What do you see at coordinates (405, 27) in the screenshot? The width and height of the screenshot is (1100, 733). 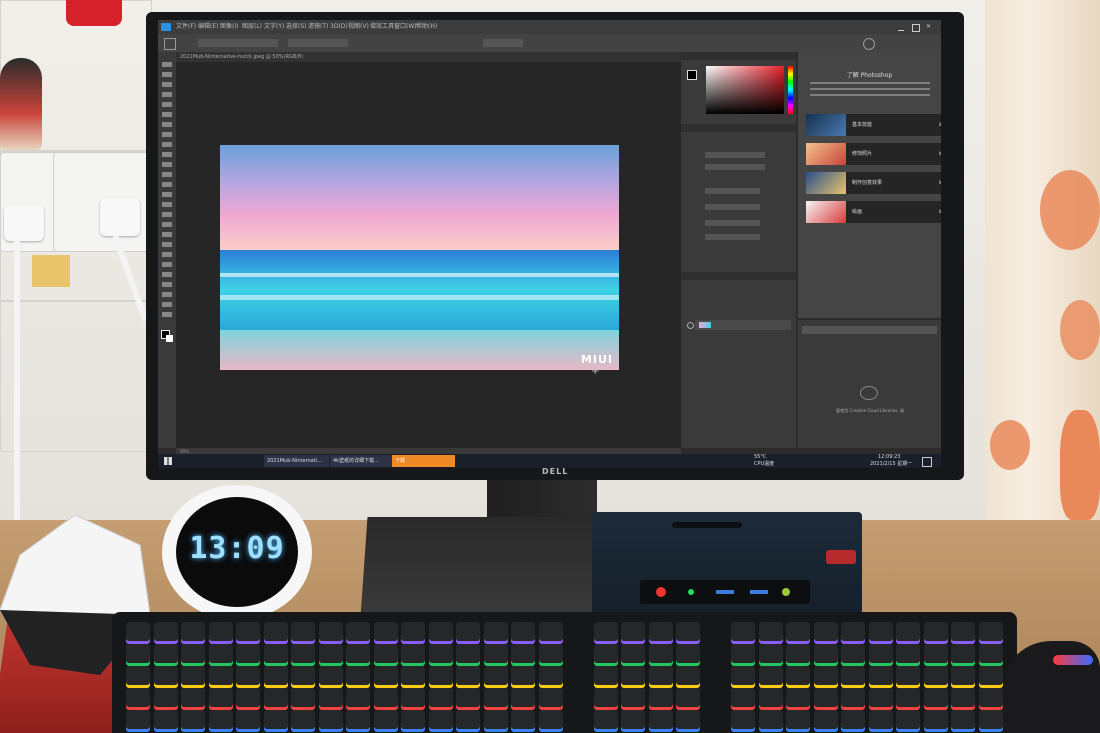 I see `menu-item-window: 窗口(W)` at bounding box center [405, 27].